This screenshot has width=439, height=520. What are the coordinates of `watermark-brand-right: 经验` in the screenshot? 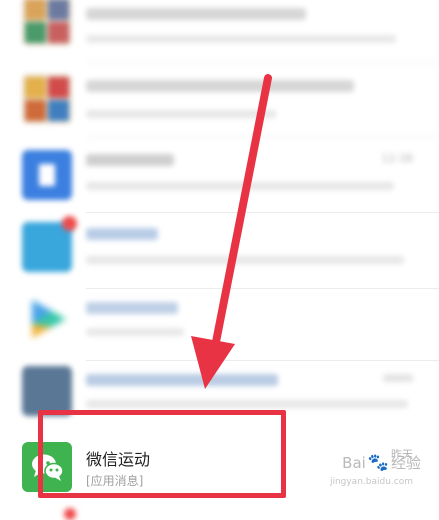 It's located at (405, 463).